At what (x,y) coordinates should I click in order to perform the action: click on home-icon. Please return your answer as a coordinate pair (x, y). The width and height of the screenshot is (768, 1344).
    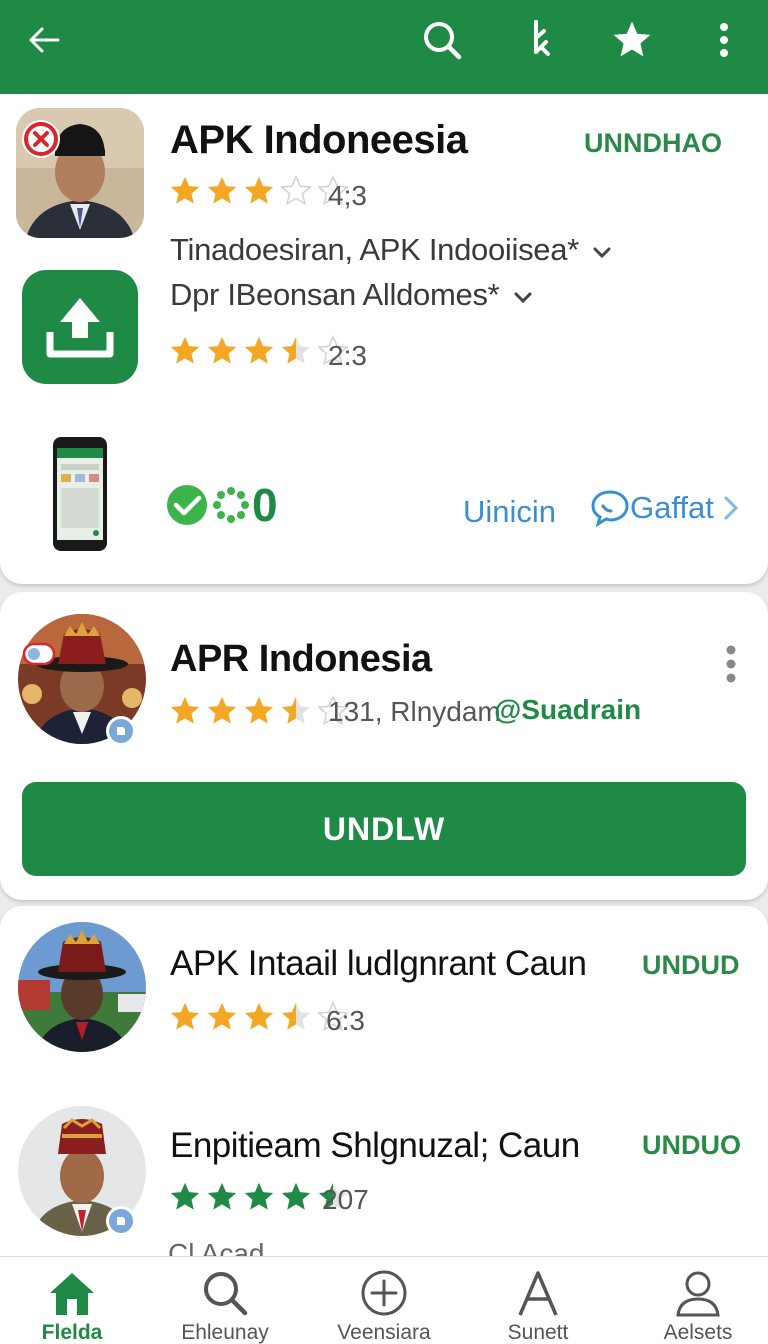
    Looking at the image, I should click on (72, 1294).